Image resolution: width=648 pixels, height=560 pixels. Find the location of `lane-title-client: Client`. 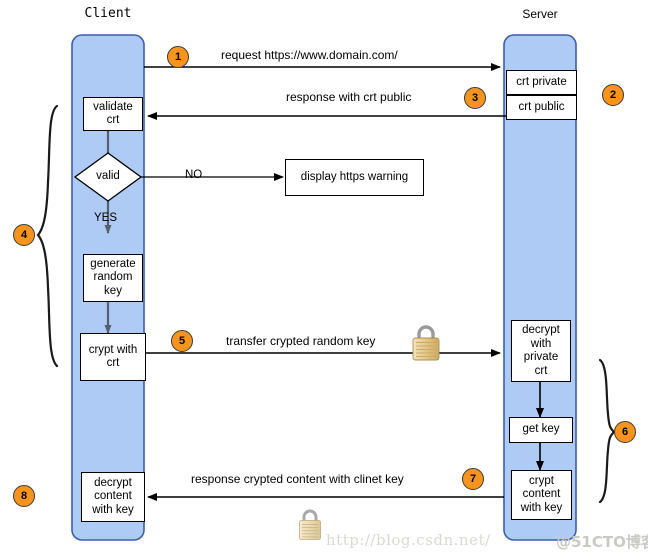

lane-title-client: Client is located at coordinates (108, 13).